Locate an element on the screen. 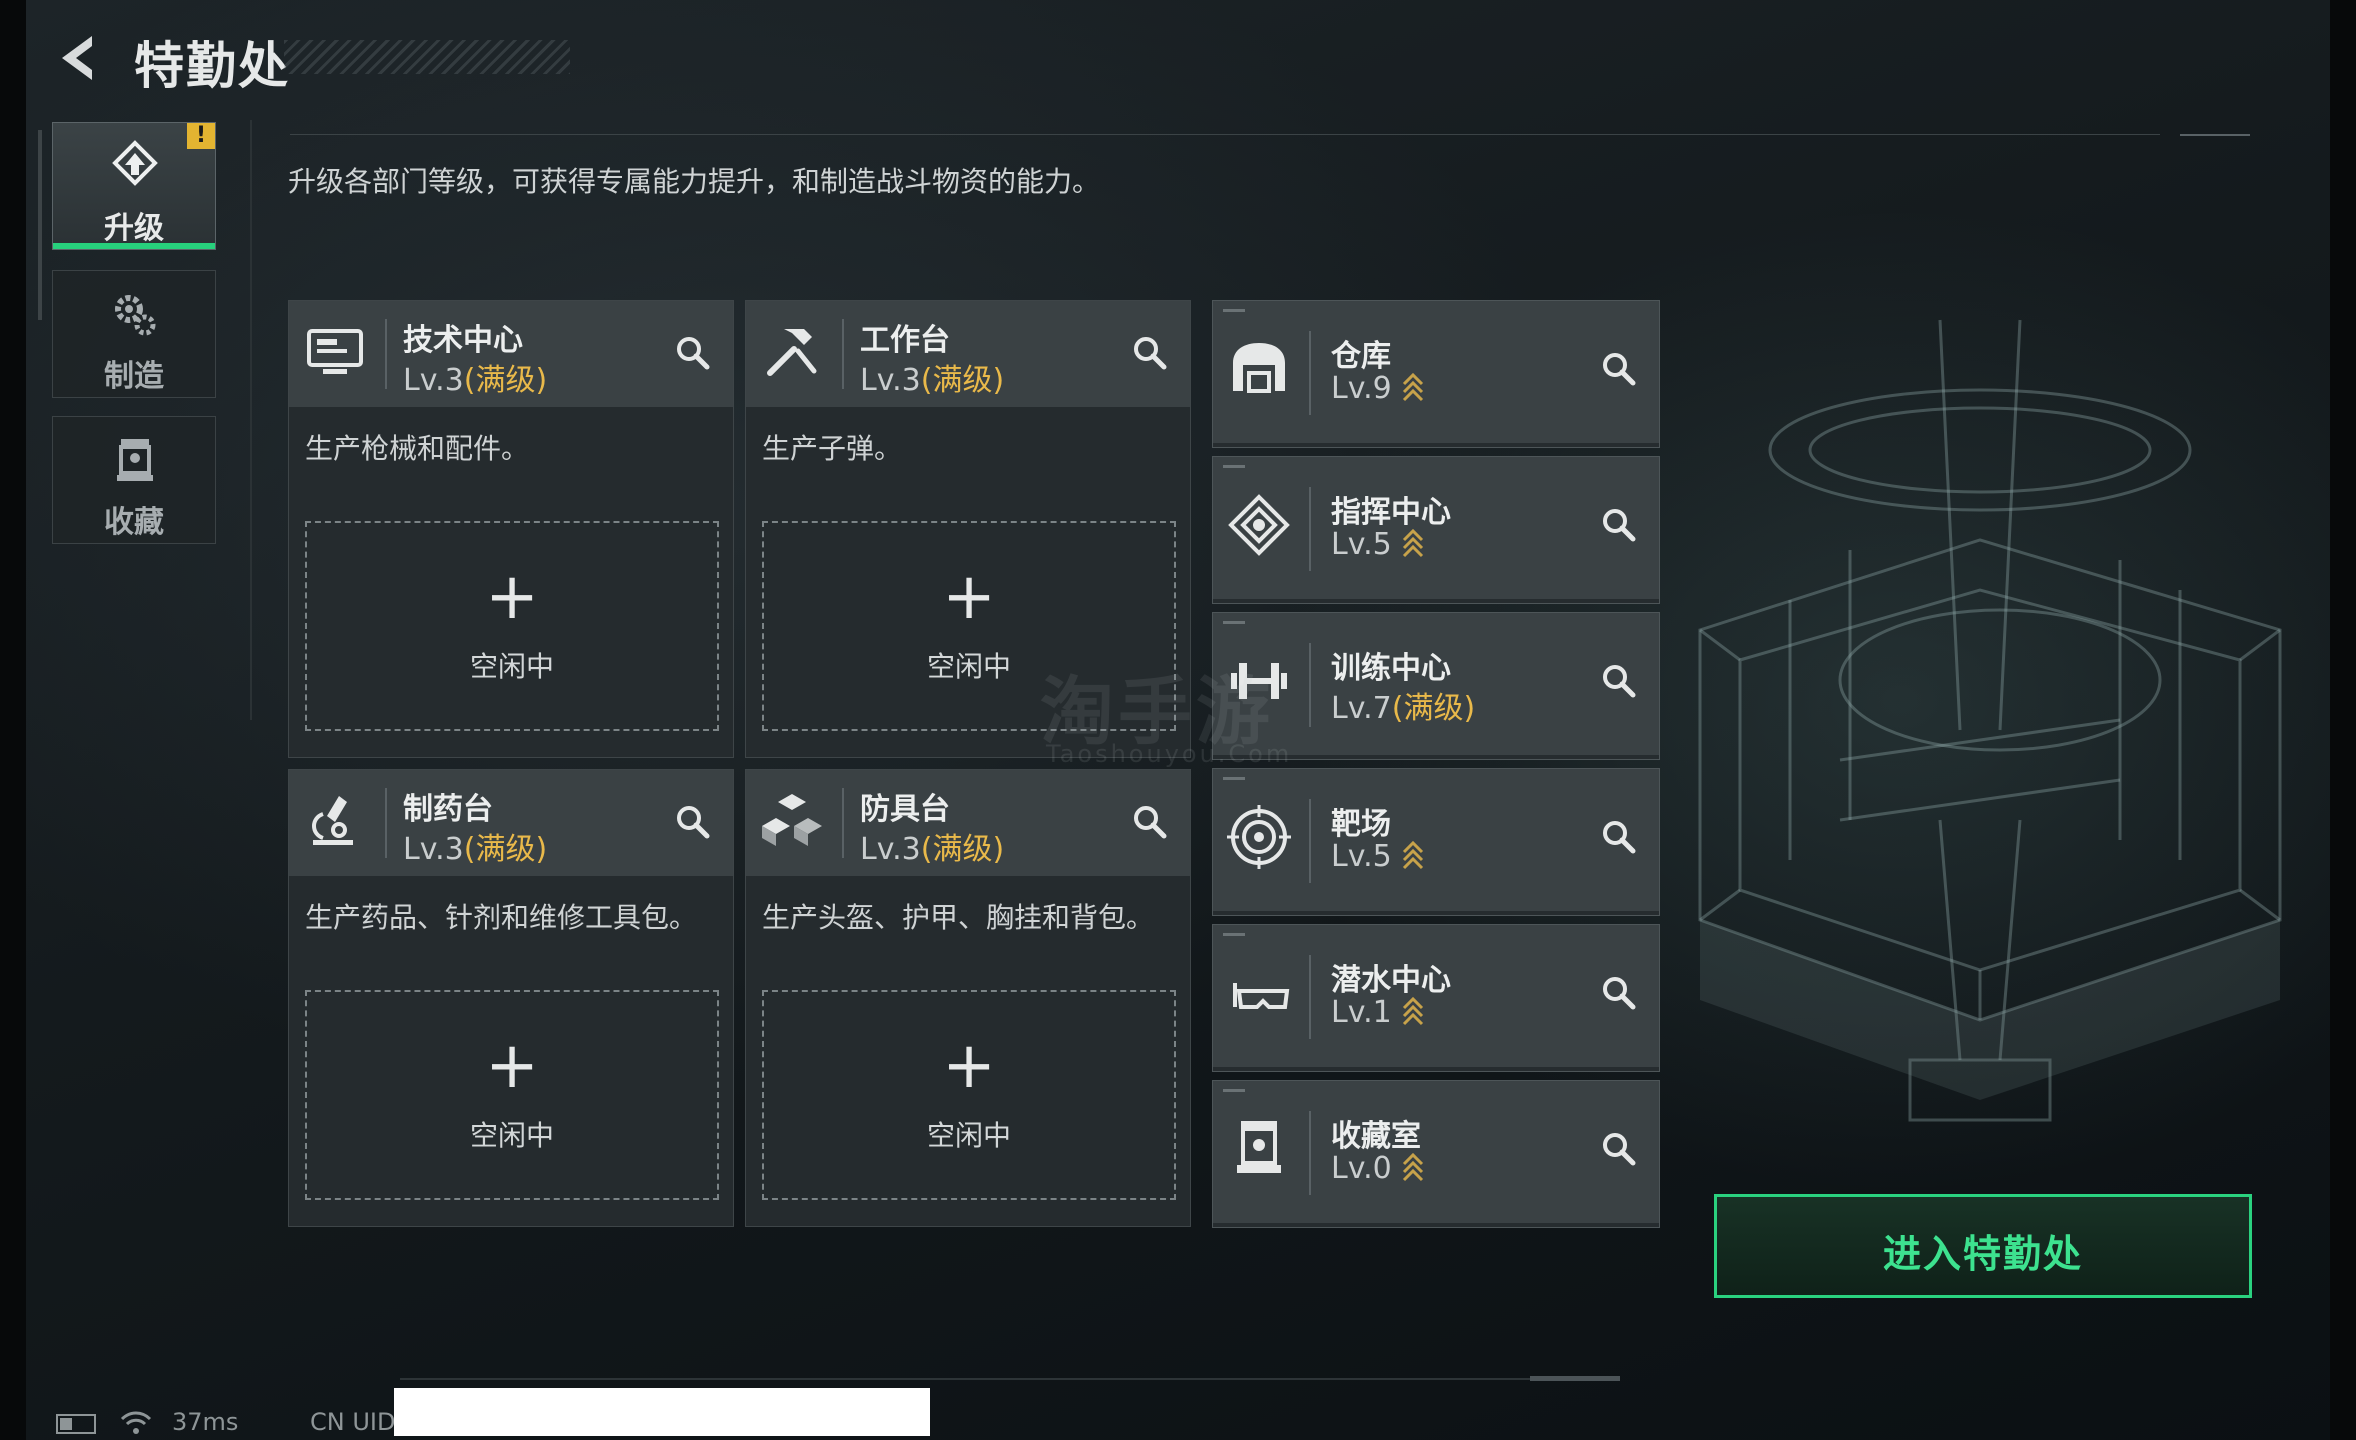 The image size is (2356, 1440). warehouse-icon is located at coordinates (1259, 368).